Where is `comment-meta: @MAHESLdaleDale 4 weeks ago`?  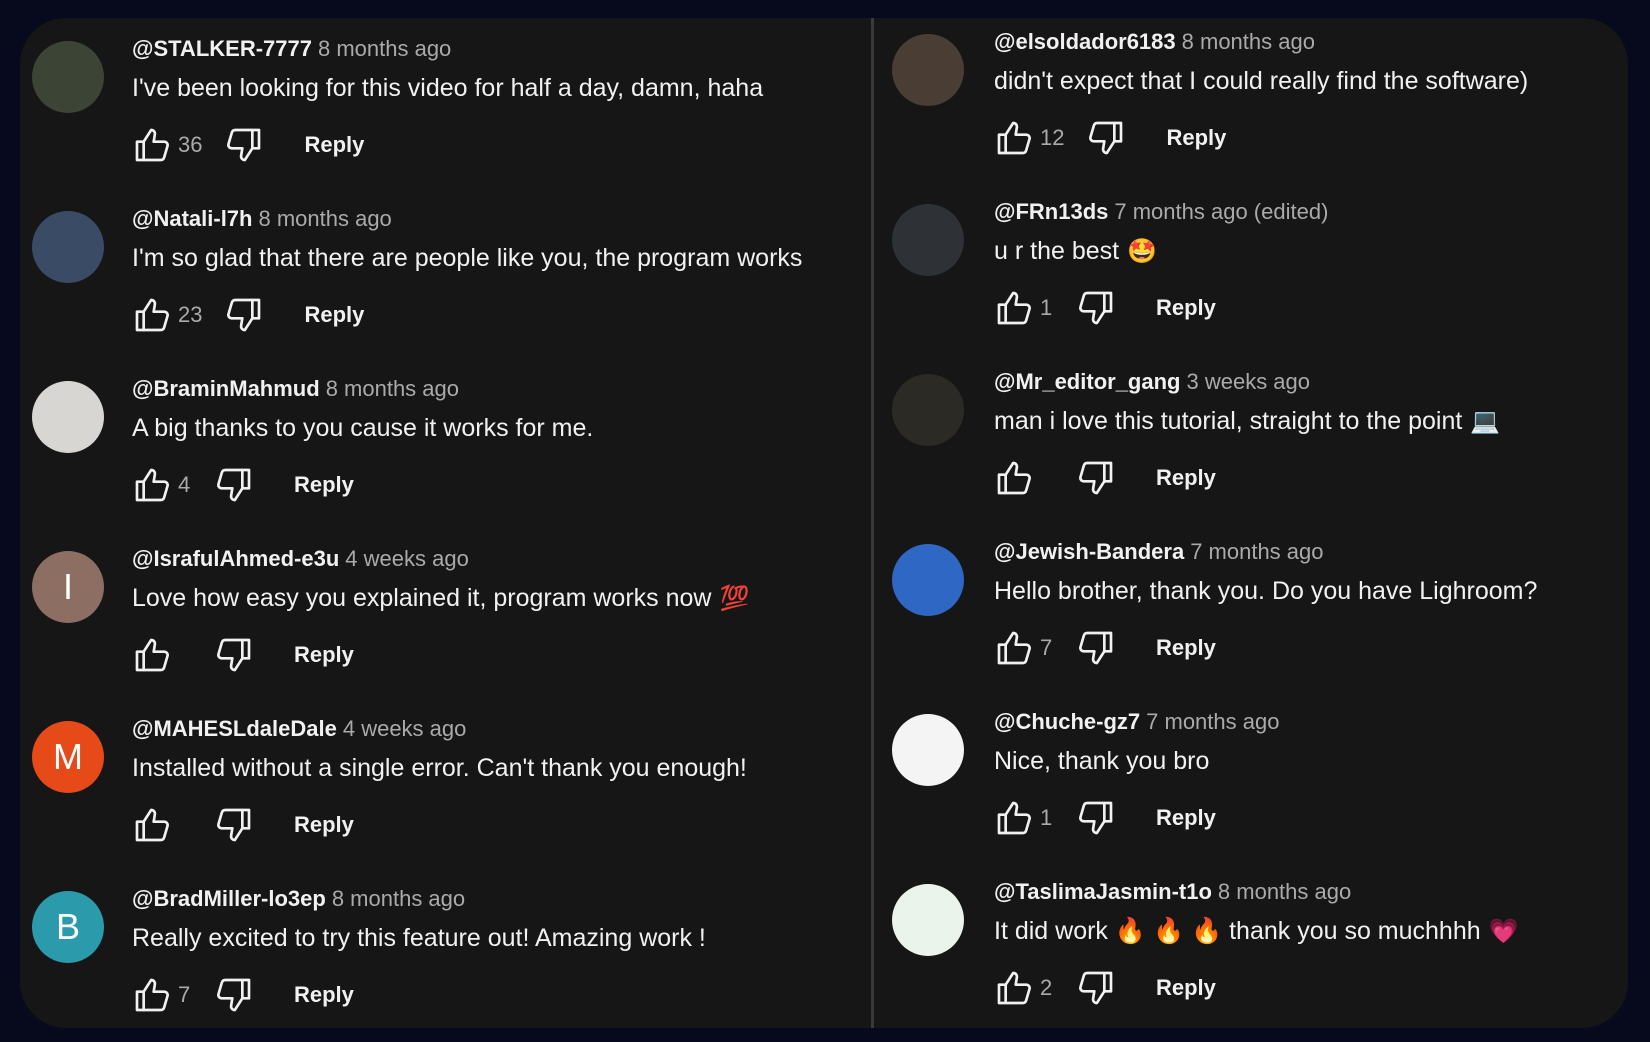
comment-meta: @MAHESLdaleDale 4 weeks ago is located at coordinates (443, 729).